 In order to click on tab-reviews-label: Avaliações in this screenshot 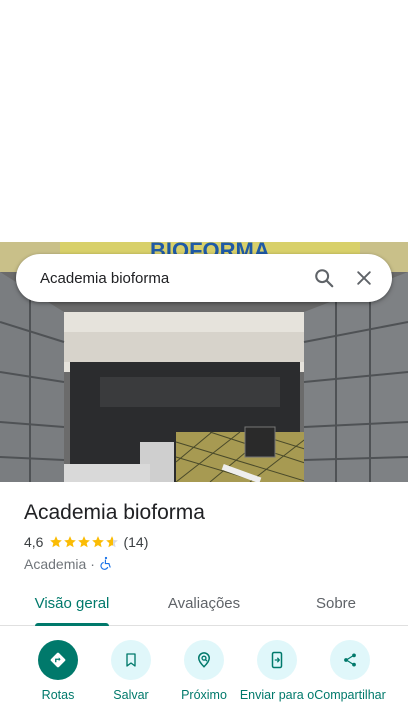, I will do `click(204, 603)`.